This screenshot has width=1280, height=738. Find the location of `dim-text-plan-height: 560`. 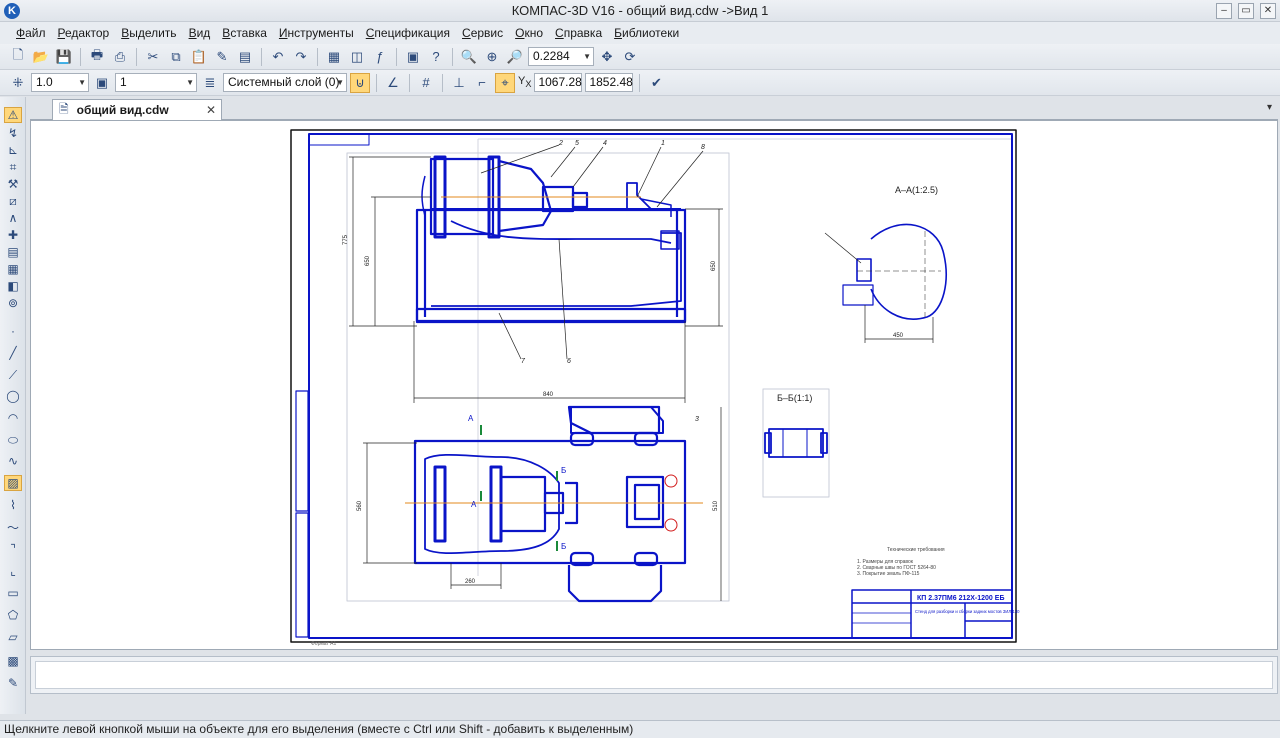

dim-text-plan-height: 560 is located at coordinates (360, 505).